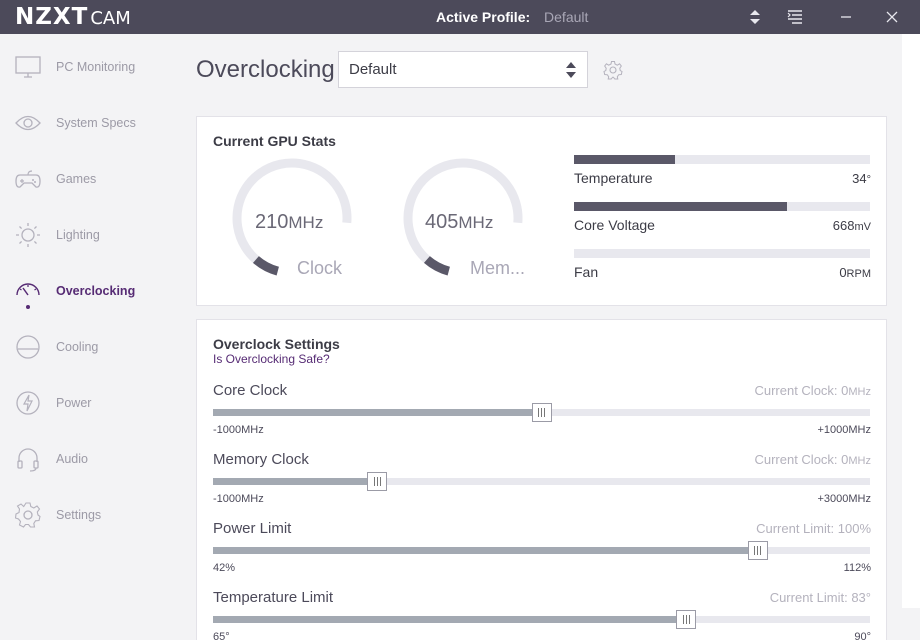  I want to click on profile-select: Default, so click(463, 69).